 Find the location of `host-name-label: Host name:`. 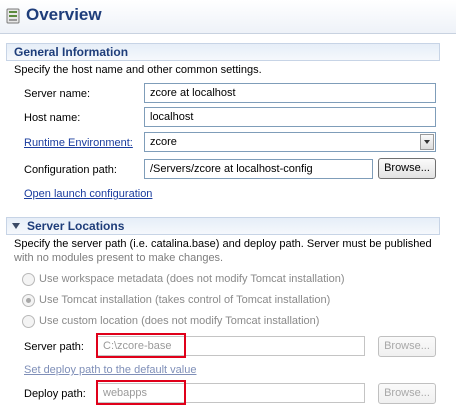

host-name-label: Host name: is located at coordinates (52, 118).